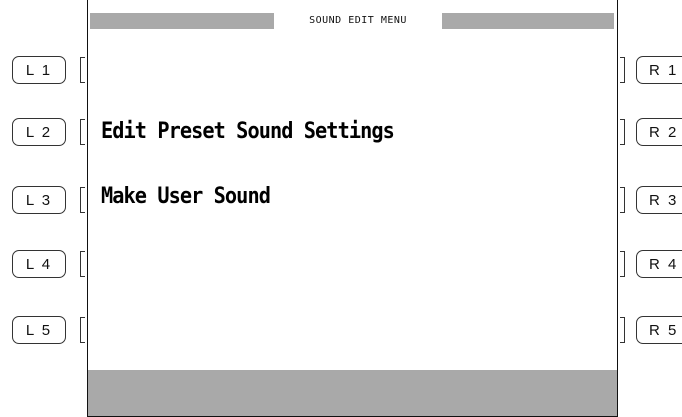 Image resolution: width=682 pixels, height=417 pixels. Describe the element at coordinates (39, 330) in the screenshot. I see `l5-button: L 5` at that location.